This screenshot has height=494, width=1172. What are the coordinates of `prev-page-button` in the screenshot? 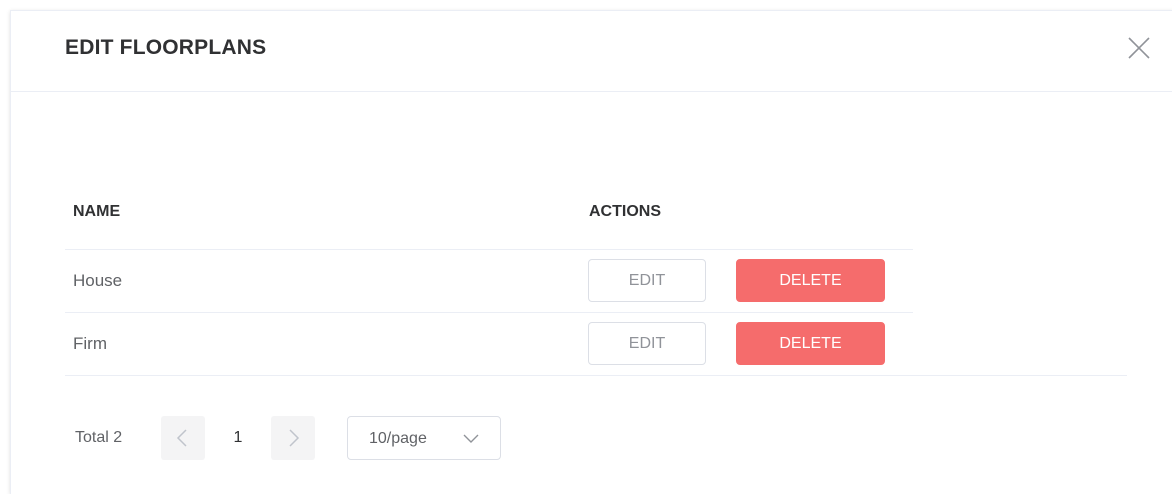 It's located at (183, 438).